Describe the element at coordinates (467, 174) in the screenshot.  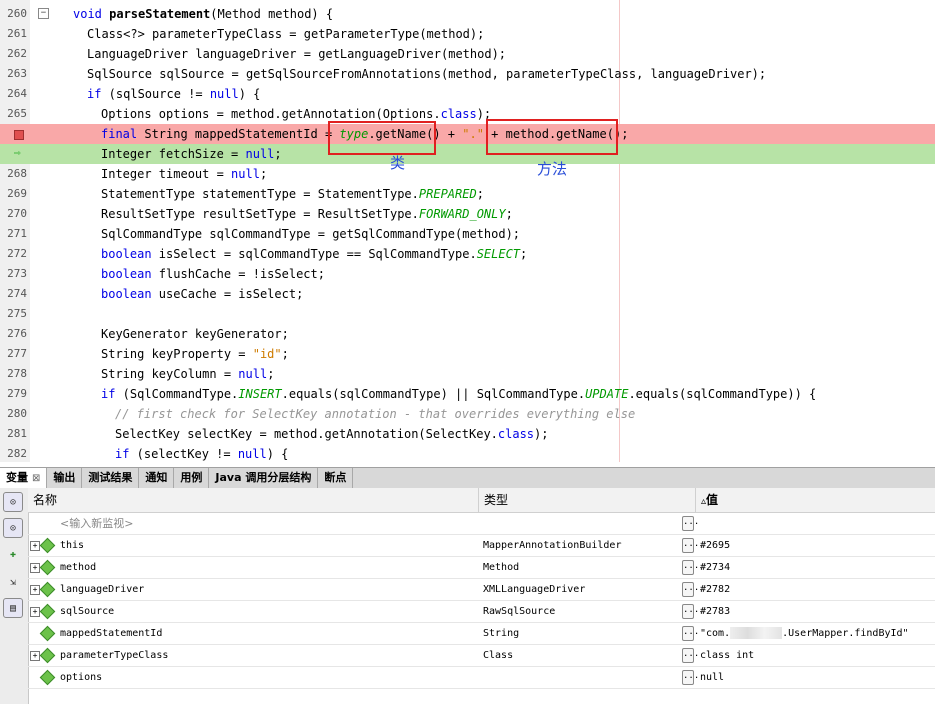
I see `code-line: 268 Integer timeout = null;` at that location.